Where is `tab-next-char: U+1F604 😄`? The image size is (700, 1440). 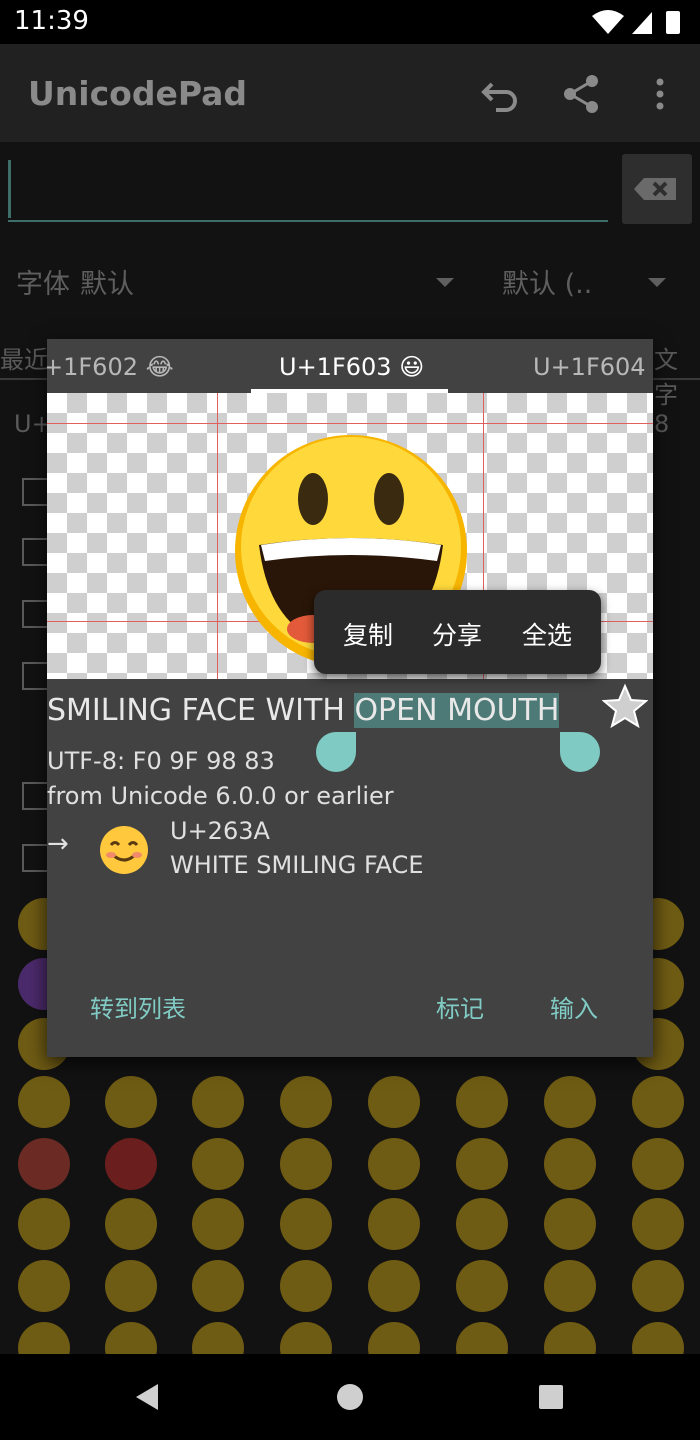
tab-next-char: U+1F604 😄 is located at coordinates (593, 367).